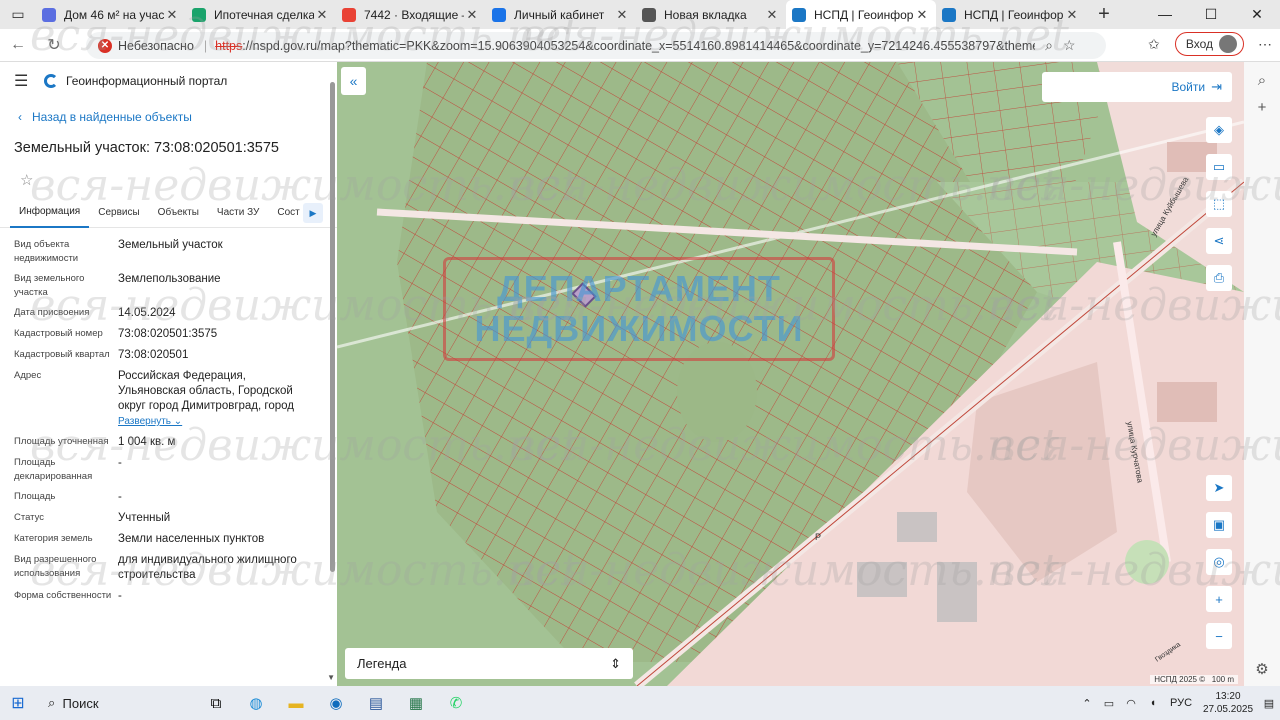  I want to click on reload-icon: ↻, so click(54, 45).